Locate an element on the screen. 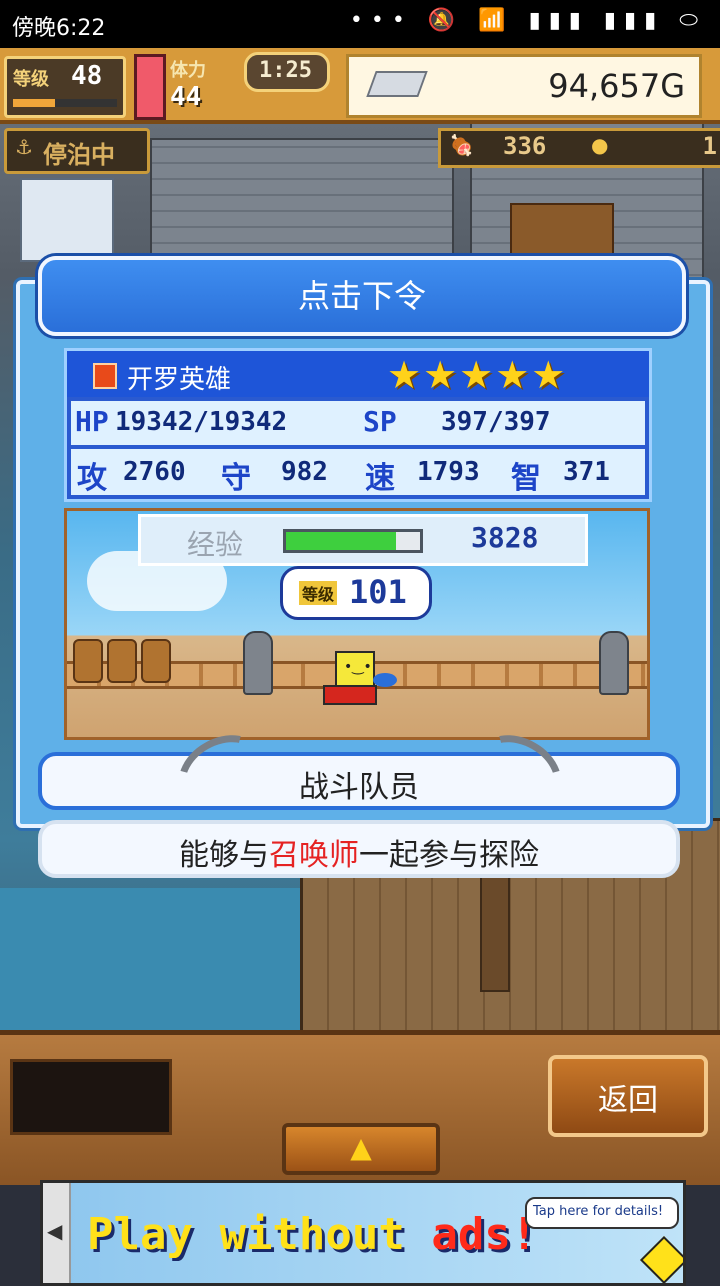 This screenshot has height=1286, width=720. status-time: 傍晚6:22 is located at coordinates (59, 28).